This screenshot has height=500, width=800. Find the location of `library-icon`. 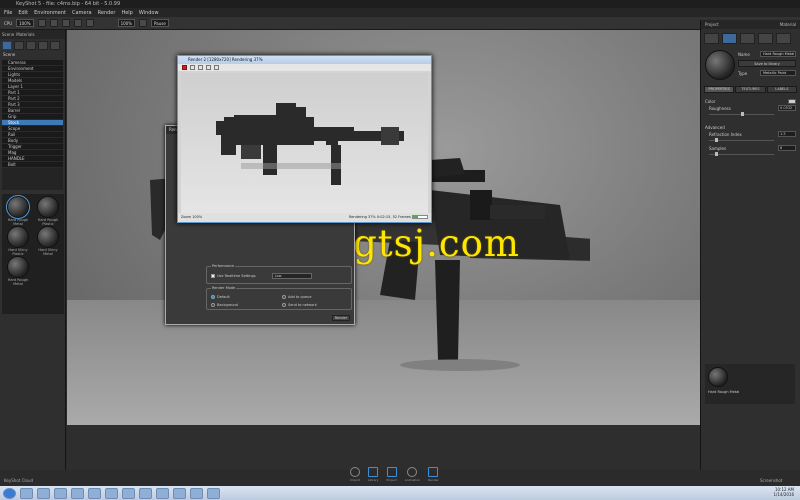

library-icon is located at coordinates (373, 472).